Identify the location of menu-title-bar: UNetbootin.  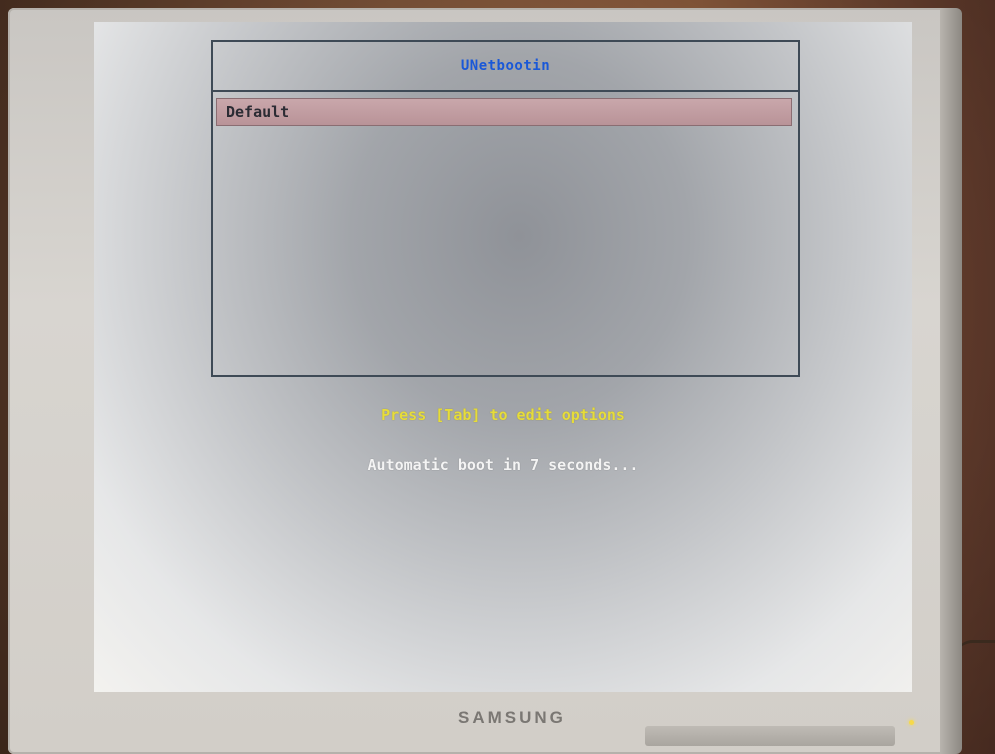
(505, 67).